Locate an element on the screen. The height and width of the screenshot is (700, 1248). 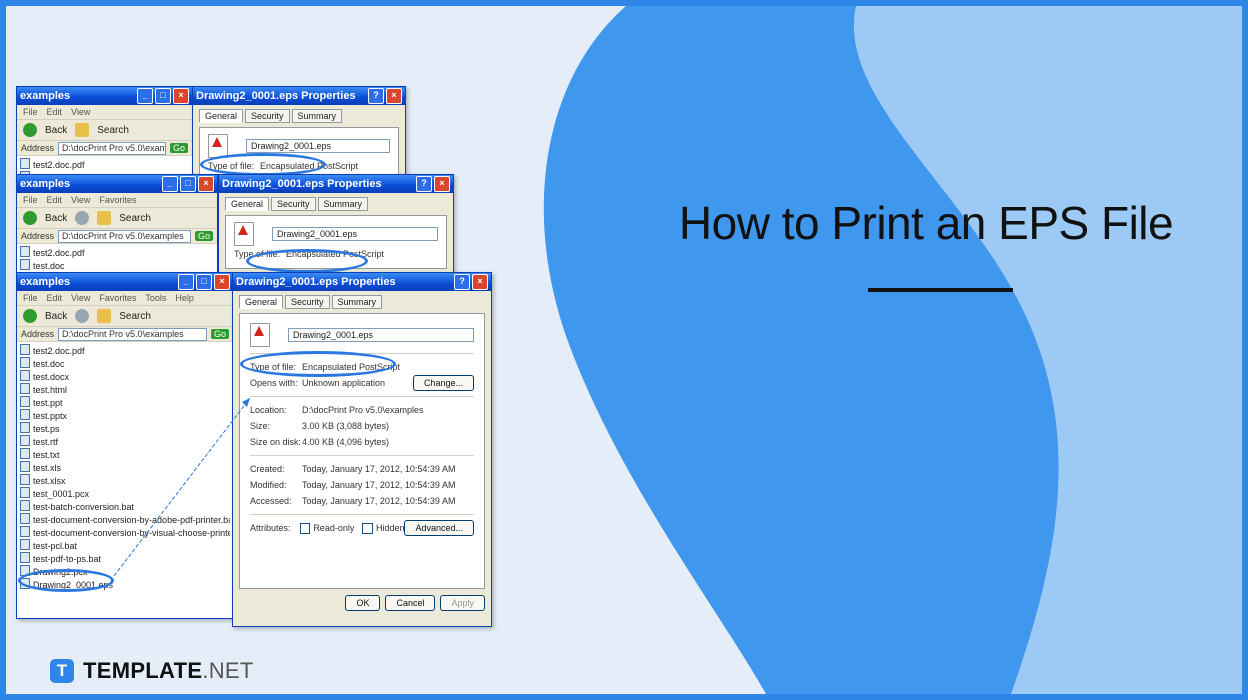
arrow-line is located at coordinates (182, 487).